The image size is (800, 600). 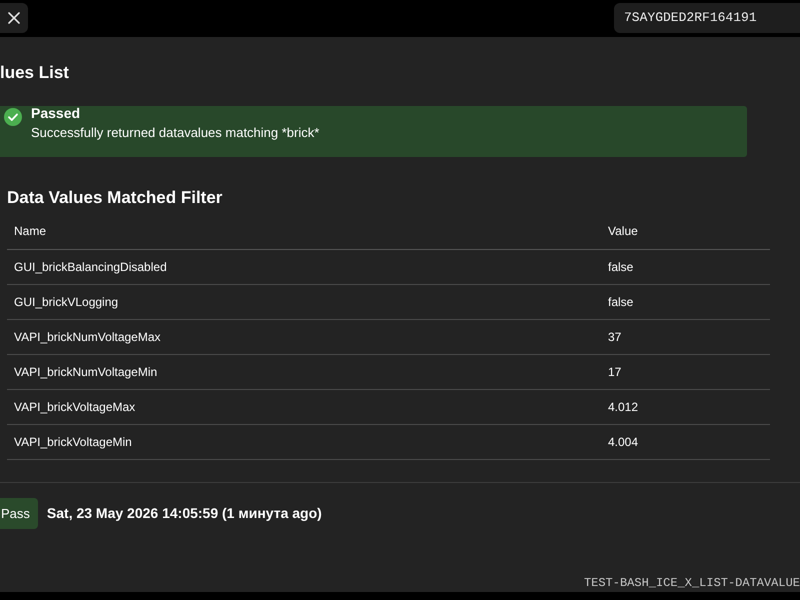 I want to click on test-id-label: TEST-BASH_ICE_X_LIST-DATAVALUE, so click(x=691, y=584).